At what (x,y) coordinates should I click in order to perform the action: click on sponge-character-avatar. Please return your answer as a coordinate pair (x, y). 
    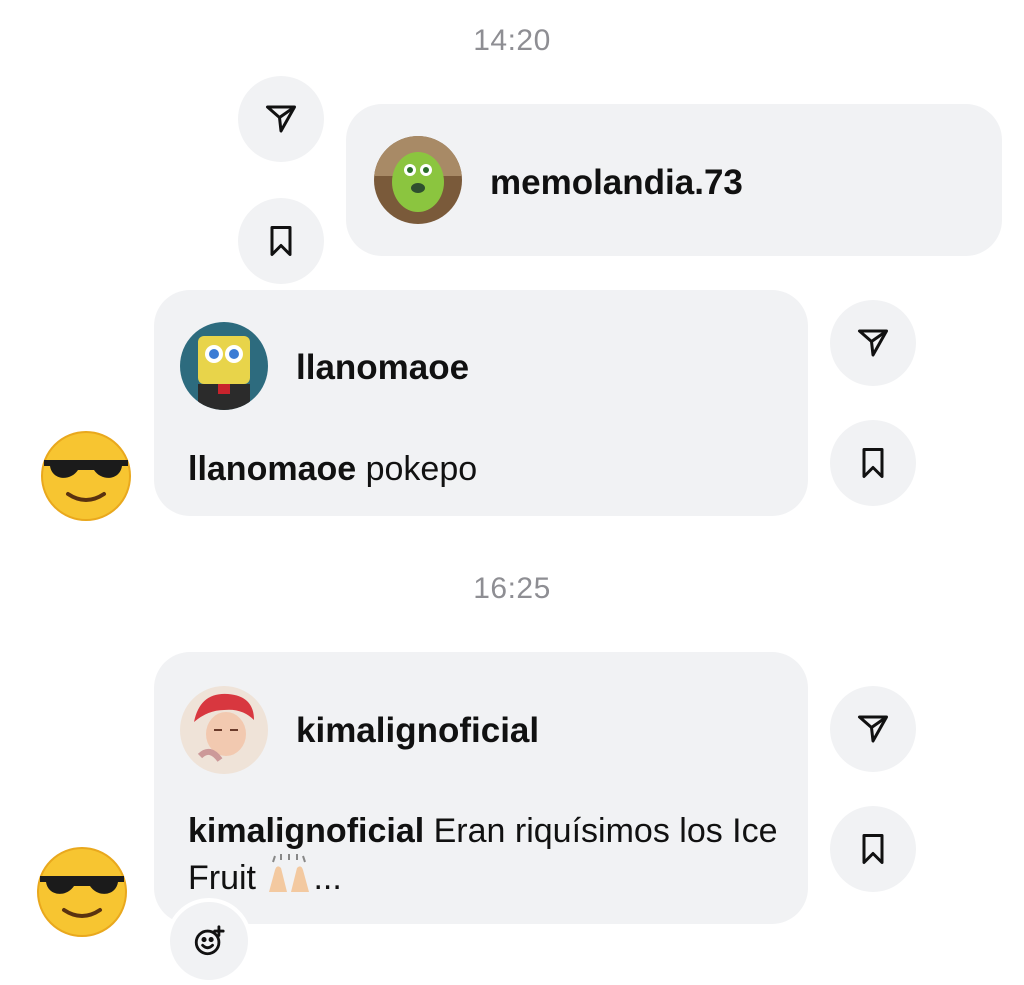
    Looking at the image, I should click on (224, 366).